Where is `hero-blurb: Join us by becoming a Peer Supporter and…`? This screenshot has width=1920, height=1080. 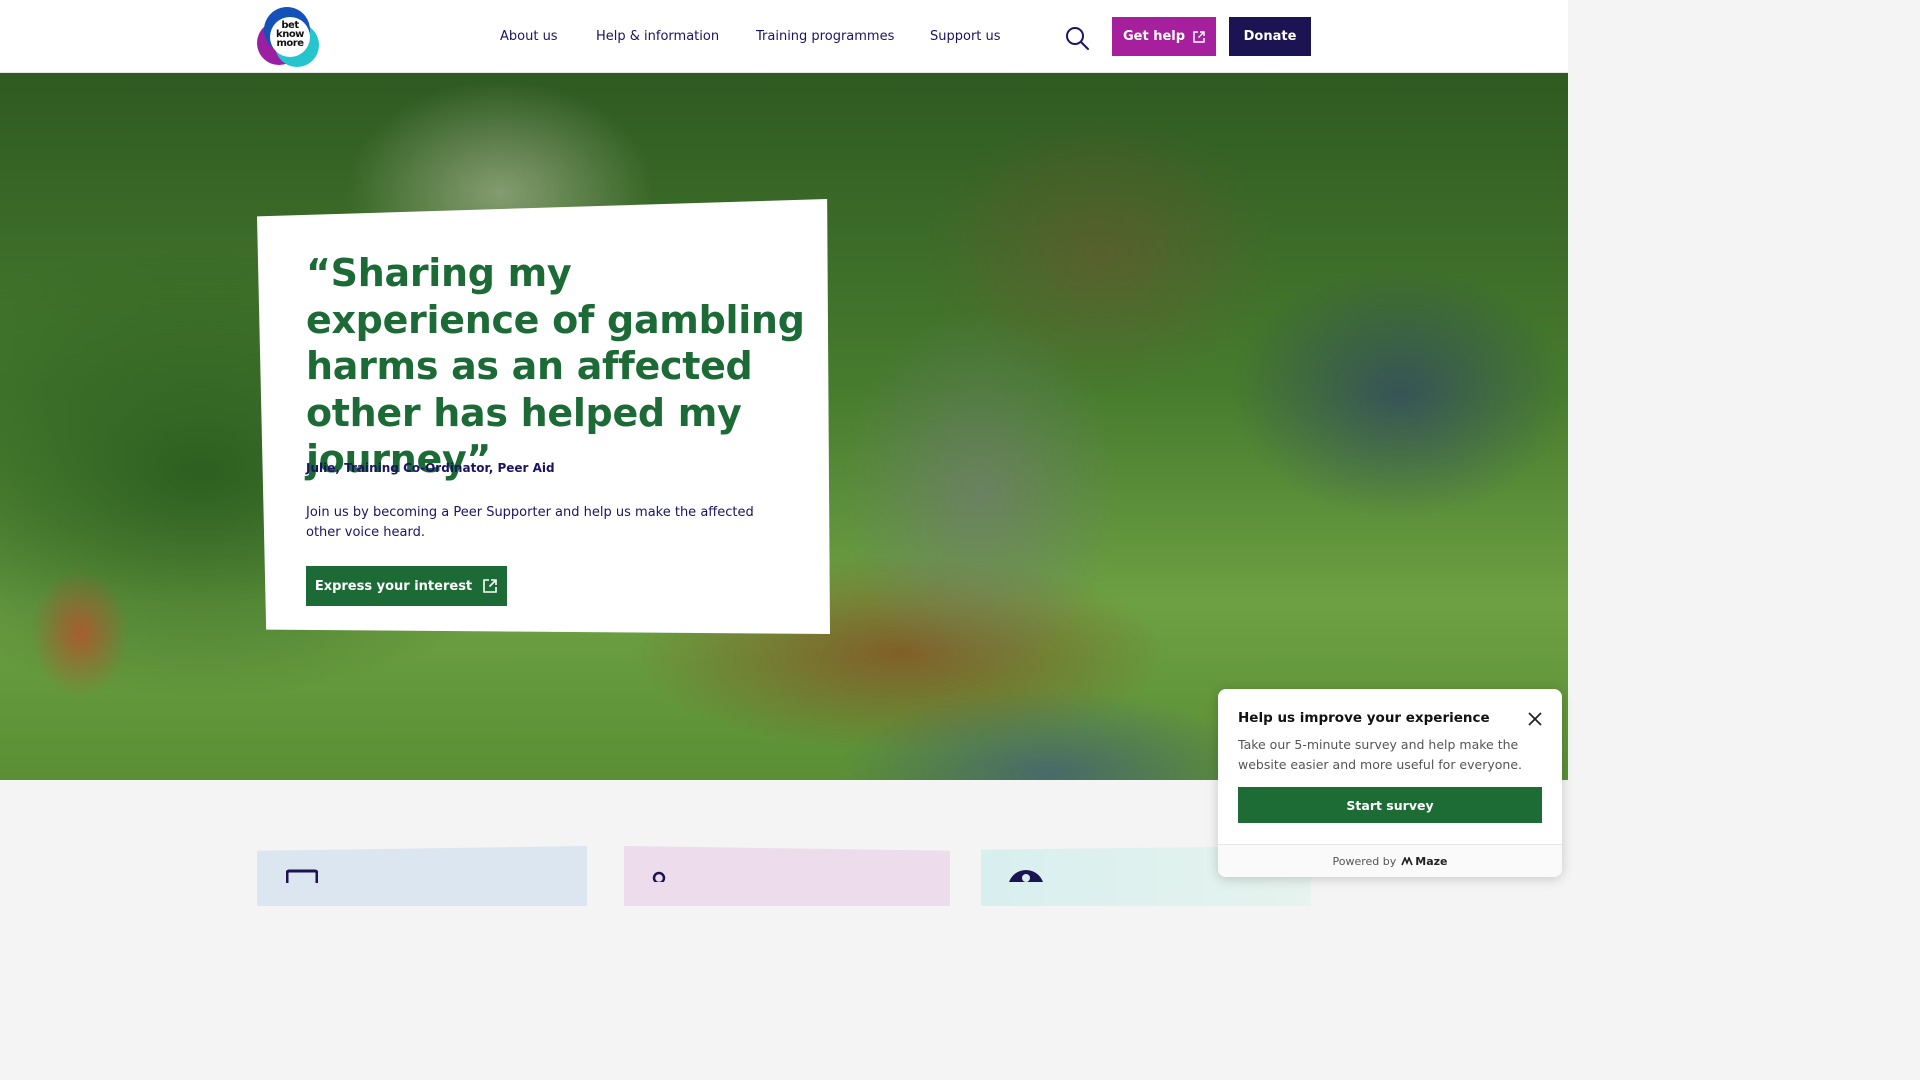 hero-blurb: Join us by becoming a Peer Supporter and… is located at coordinates (530, 522).